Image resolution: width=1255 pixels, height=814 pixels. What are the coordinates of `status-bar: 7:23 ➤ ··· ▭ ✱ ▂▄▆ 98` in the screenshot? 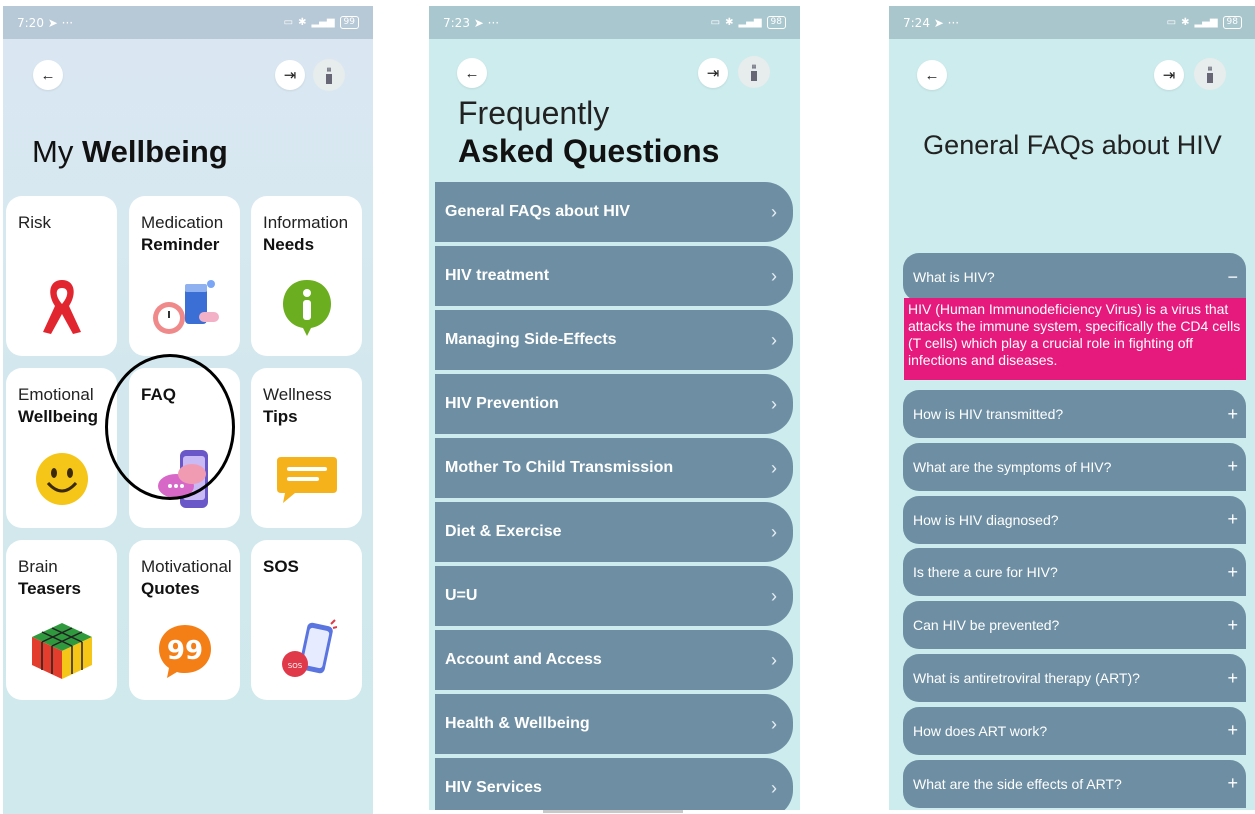 It's located at (614, 22).